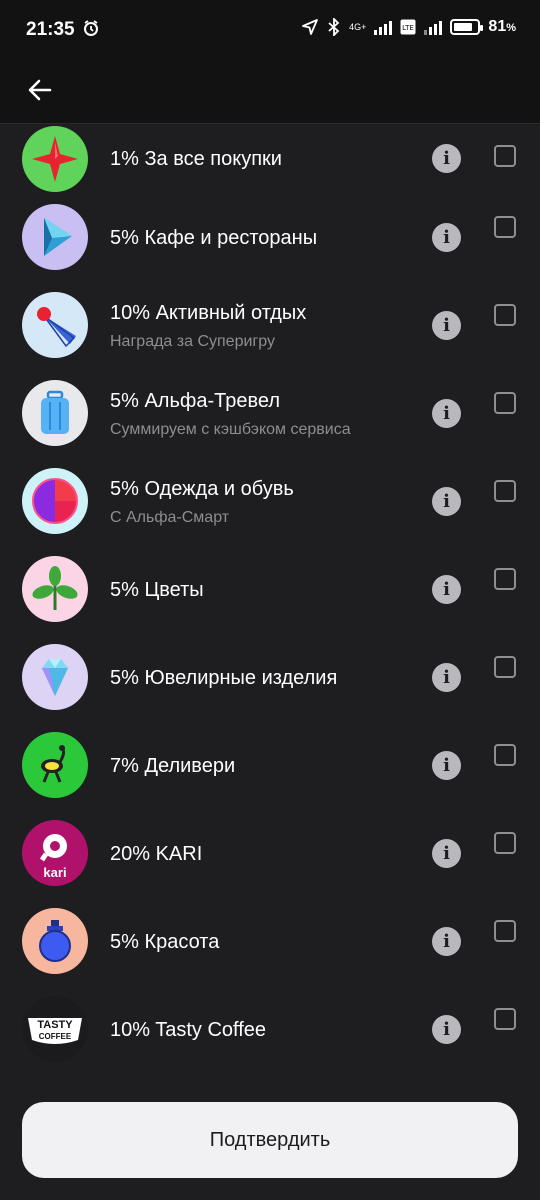 The image size is (540, 1200). I want to click on item-subtitle: С Альфа-Смарт, so click(170, 517).